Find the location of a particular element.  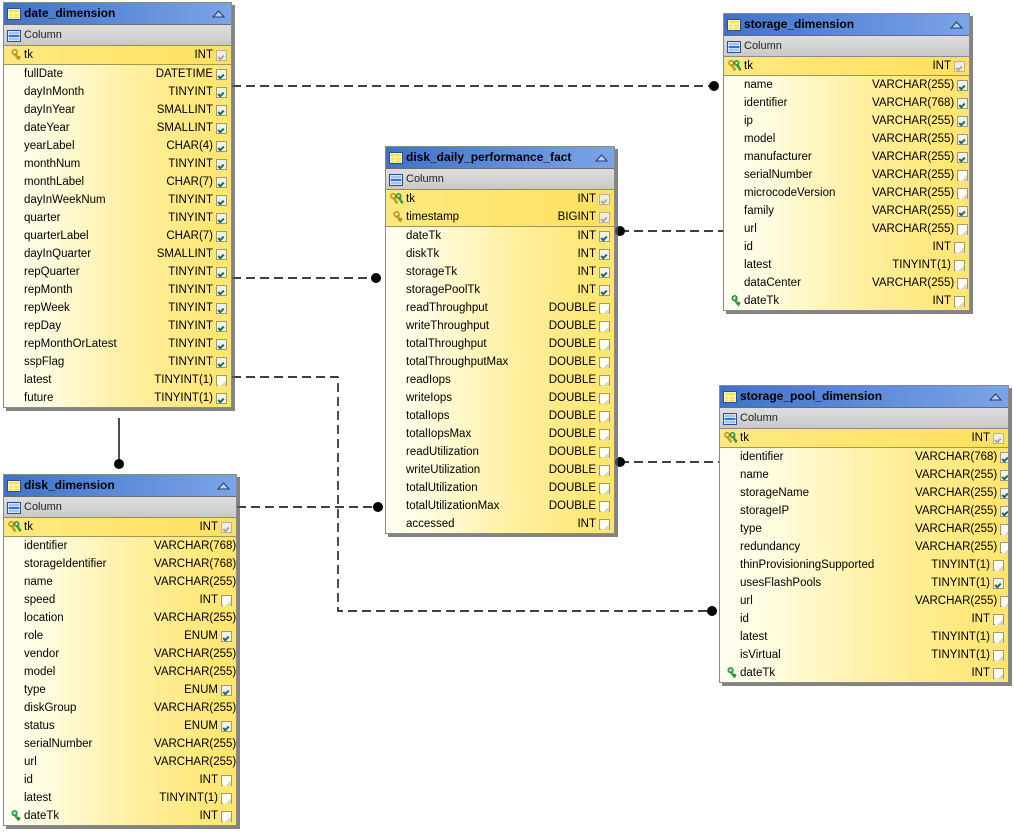

table-row: monthNum TINYINT is located at coordinates (117, 164).